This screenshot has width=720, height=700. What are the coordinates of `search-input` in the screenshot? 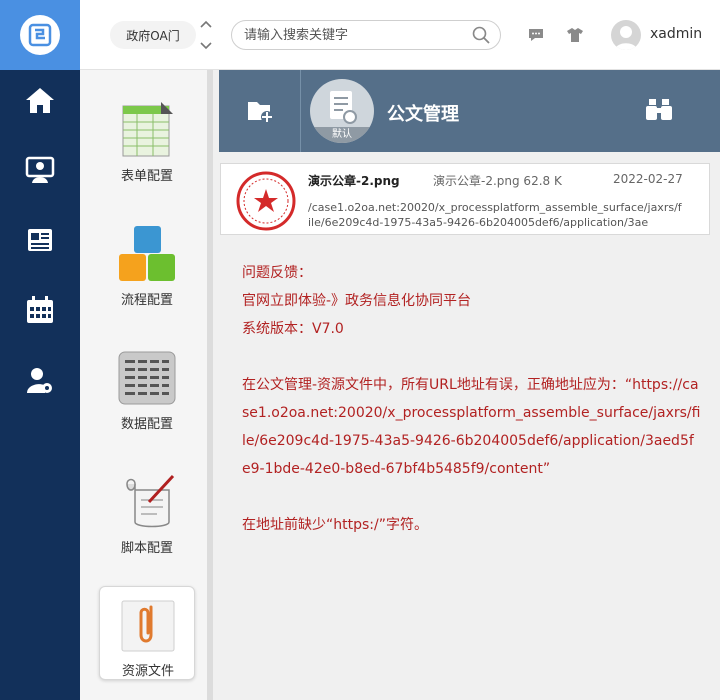 It's located at (354, 35).